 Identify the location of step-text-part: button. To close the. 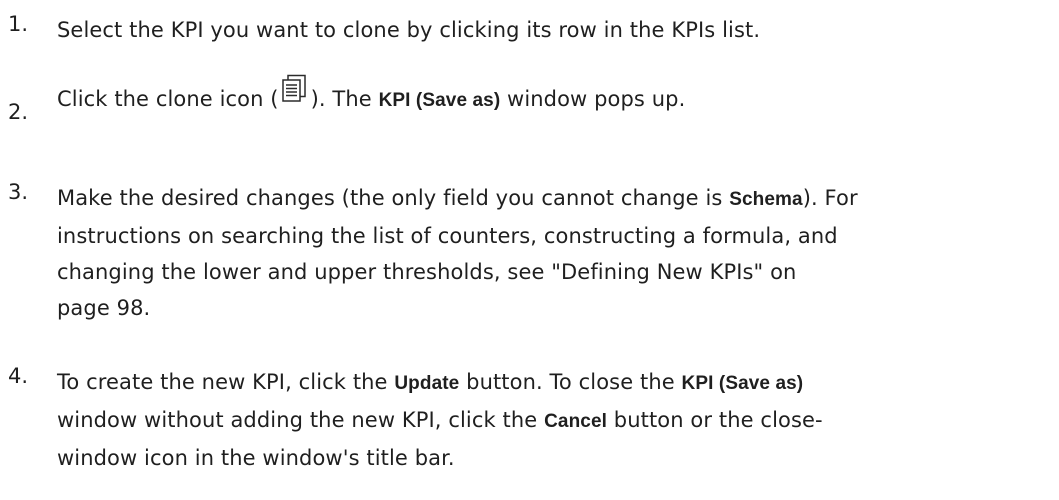
(570, 382).